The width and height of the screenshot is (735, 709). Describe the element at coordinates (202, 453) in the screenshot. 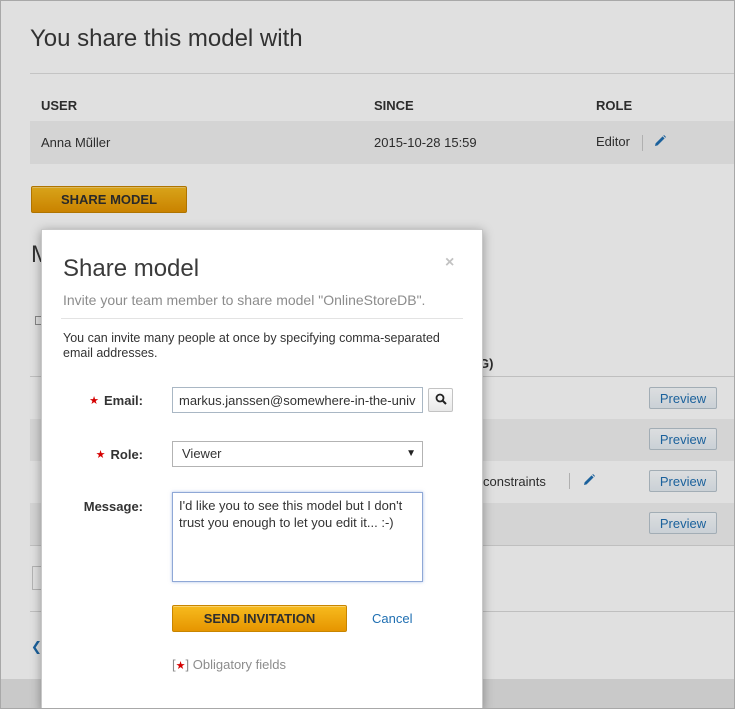

I see `role-select-value: Viewer` at that location.